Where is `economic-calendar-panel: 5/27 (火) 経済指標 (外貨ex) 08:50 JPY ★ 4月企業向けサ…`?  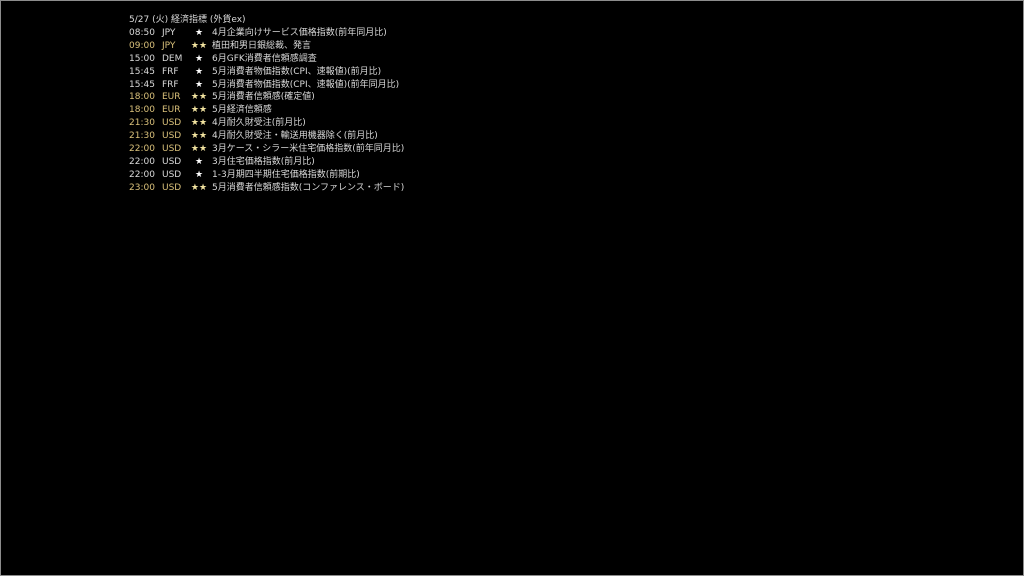 economic-calendar-panel: 5/27 (火) 経済指標 (外貨ex) 08:50 JPY ★ 4月企業向けサ… is located at coordinates (266, 104).